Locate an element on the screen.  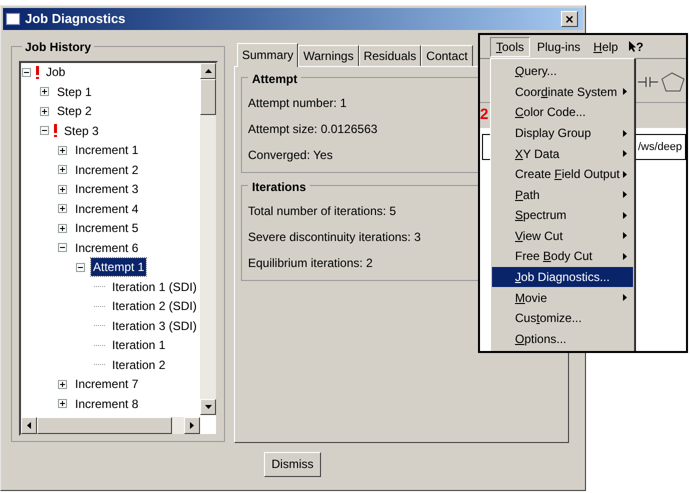
tree-item: Iteration 1 is located at coordinates (139, 345).